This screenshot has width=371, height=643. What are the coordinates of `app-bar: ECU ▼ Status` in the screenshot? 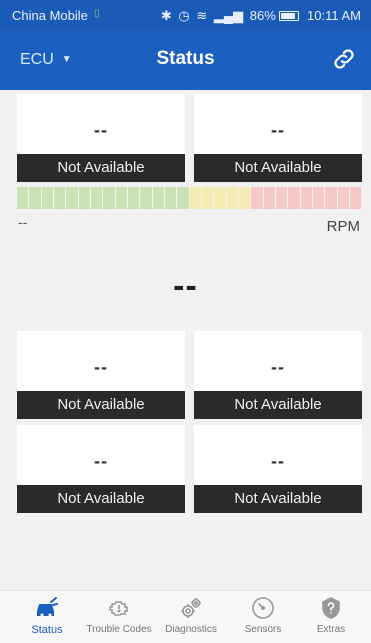 It's located at (185, 60).